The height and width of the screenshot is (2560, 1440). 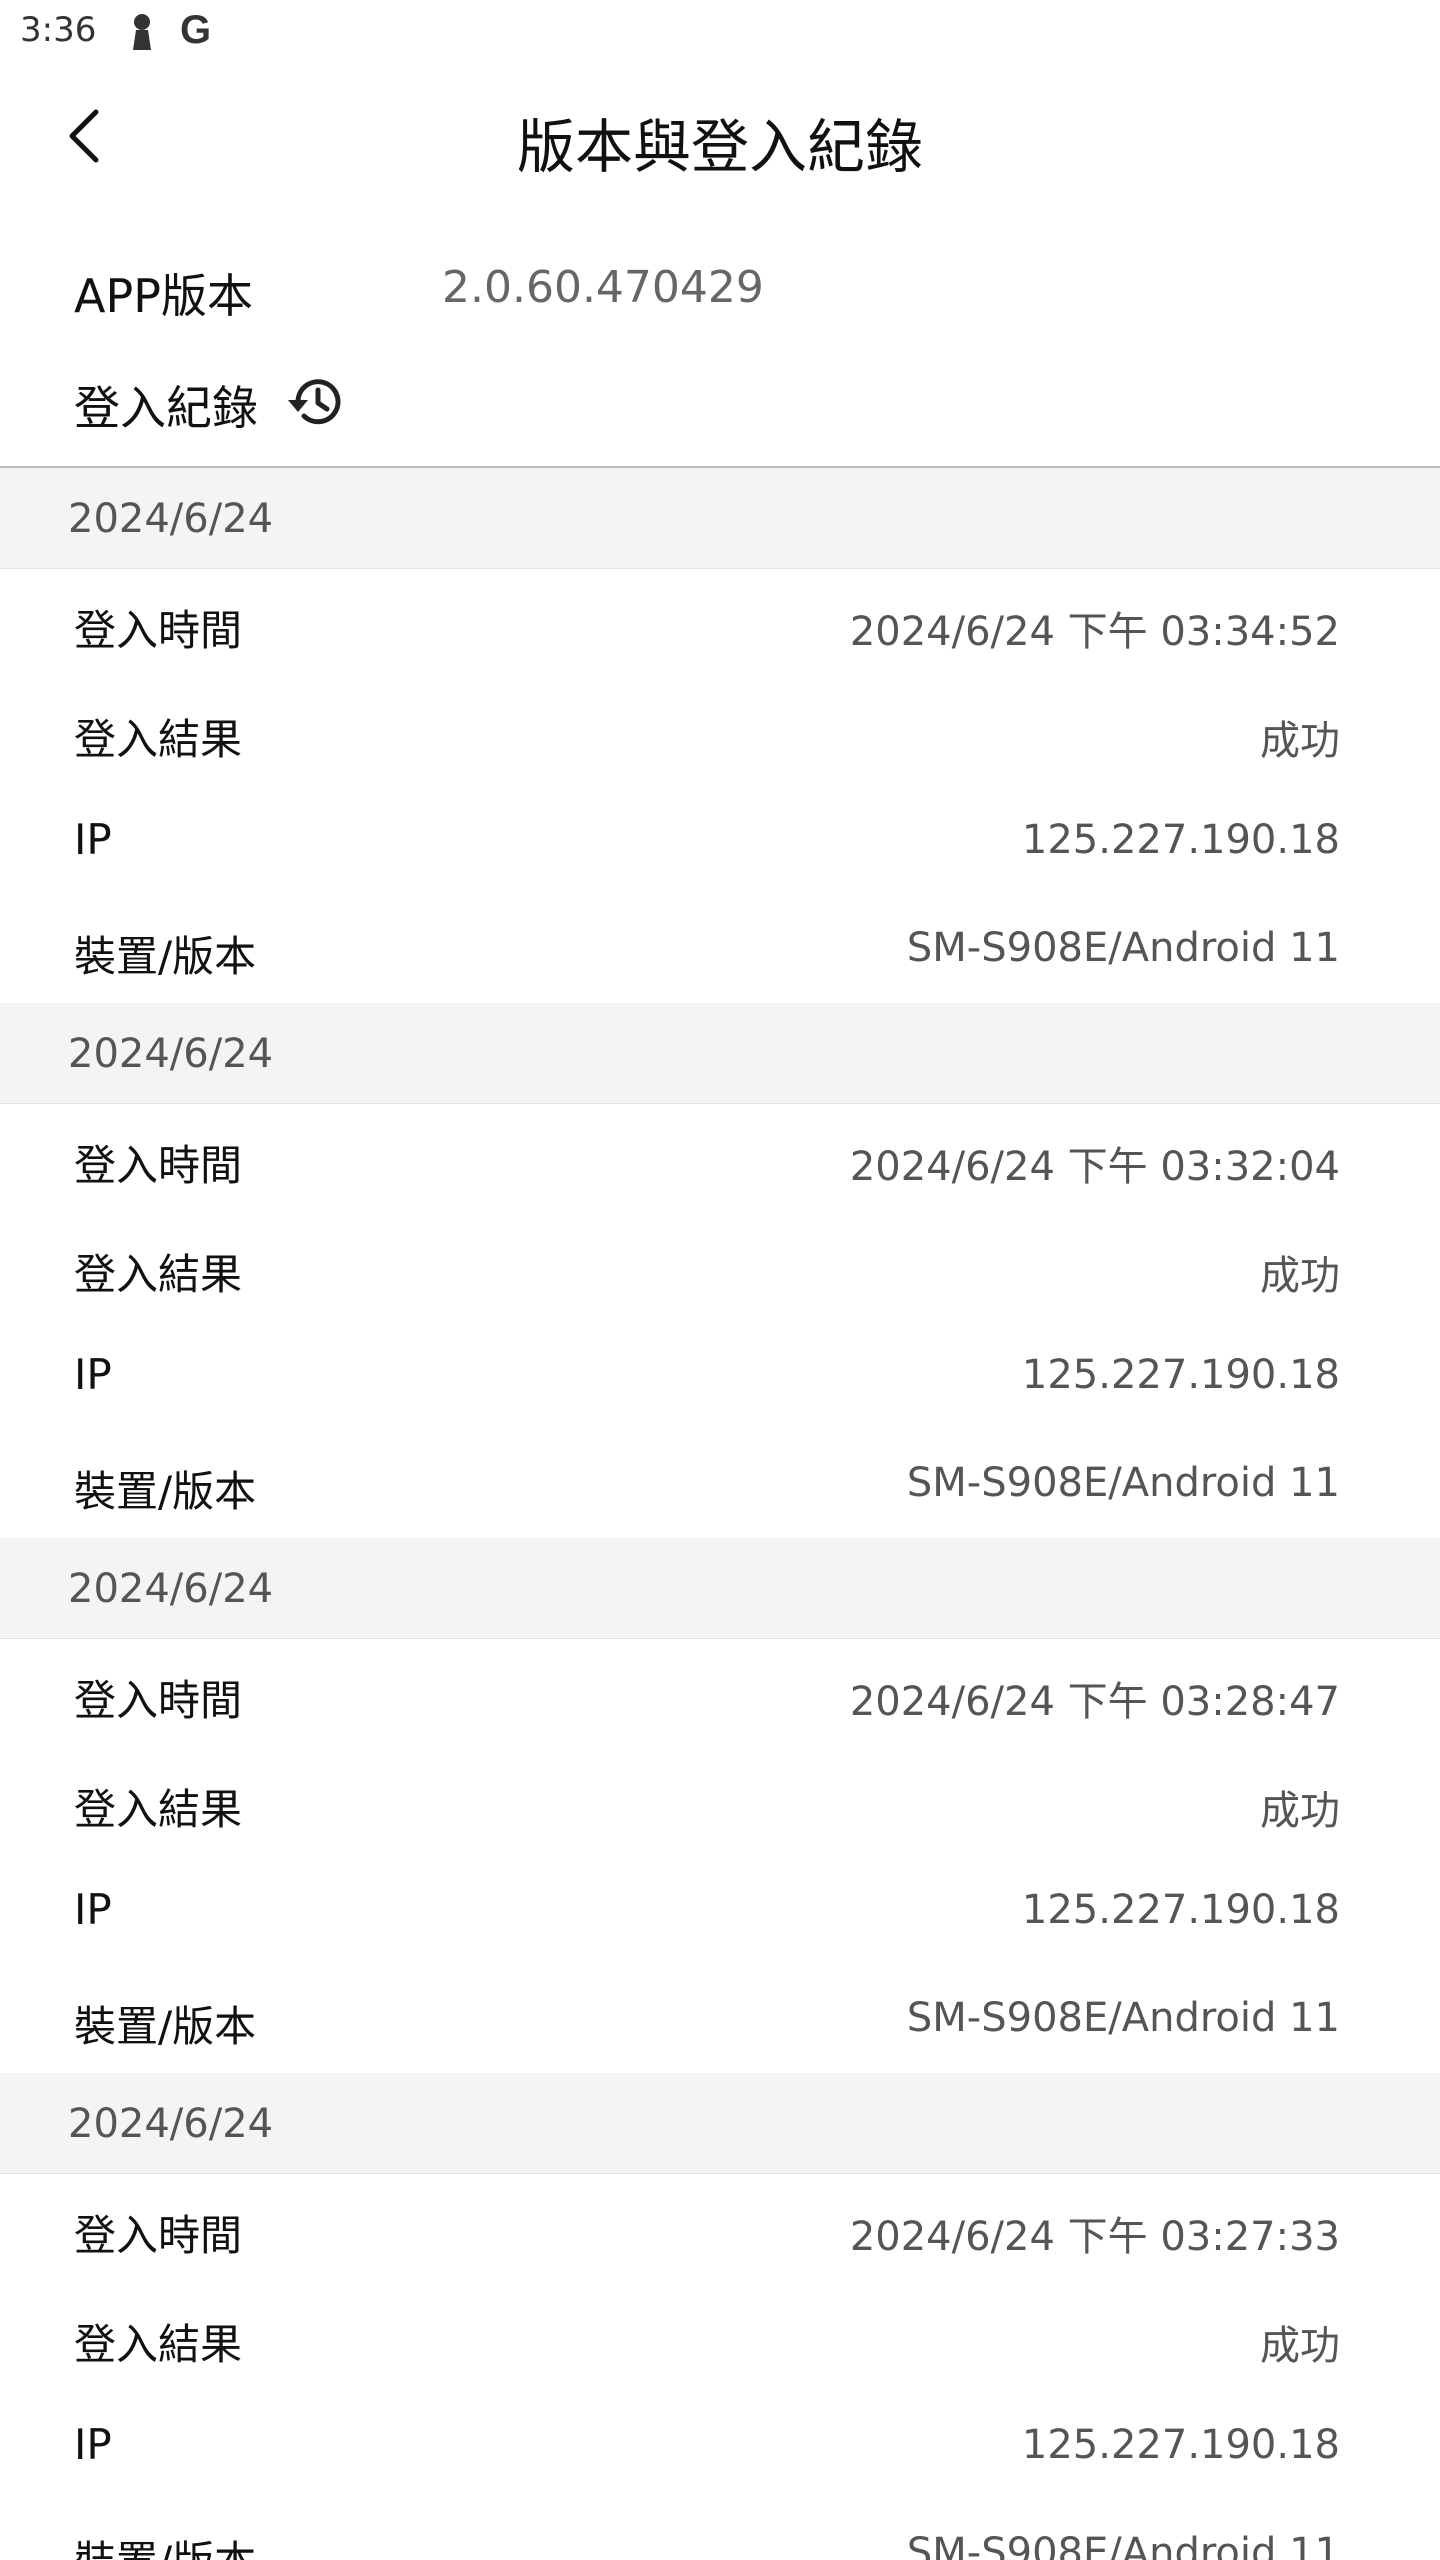 What do you see at coordinates (316, 402) in the screenshot?
I see `history-icon` at bounding box center [316, 402].